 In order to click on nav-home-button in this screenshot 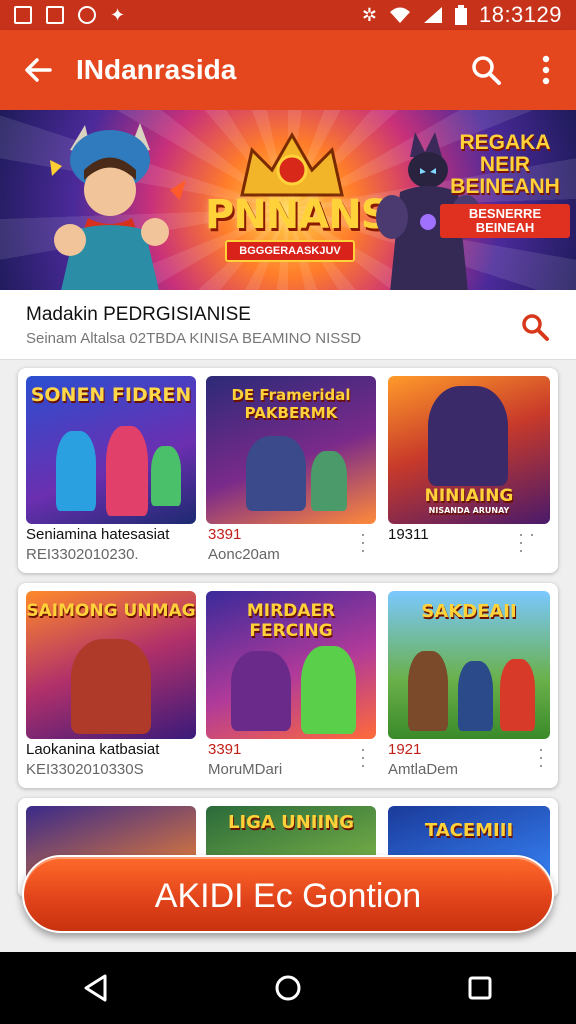, I will do `click(288, 988)`.